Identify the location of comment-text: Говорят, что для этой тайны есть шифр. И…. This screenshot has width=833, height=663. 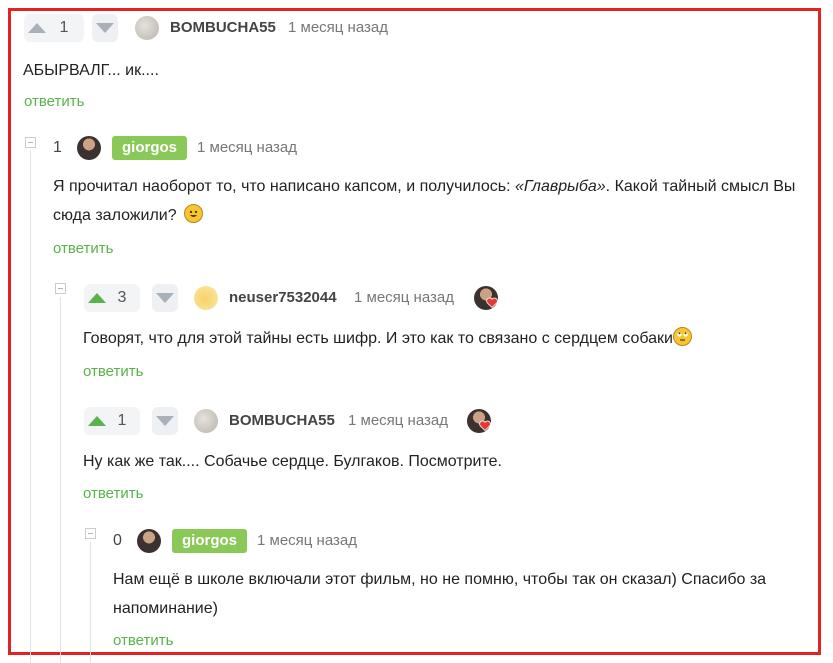
(453, 338).